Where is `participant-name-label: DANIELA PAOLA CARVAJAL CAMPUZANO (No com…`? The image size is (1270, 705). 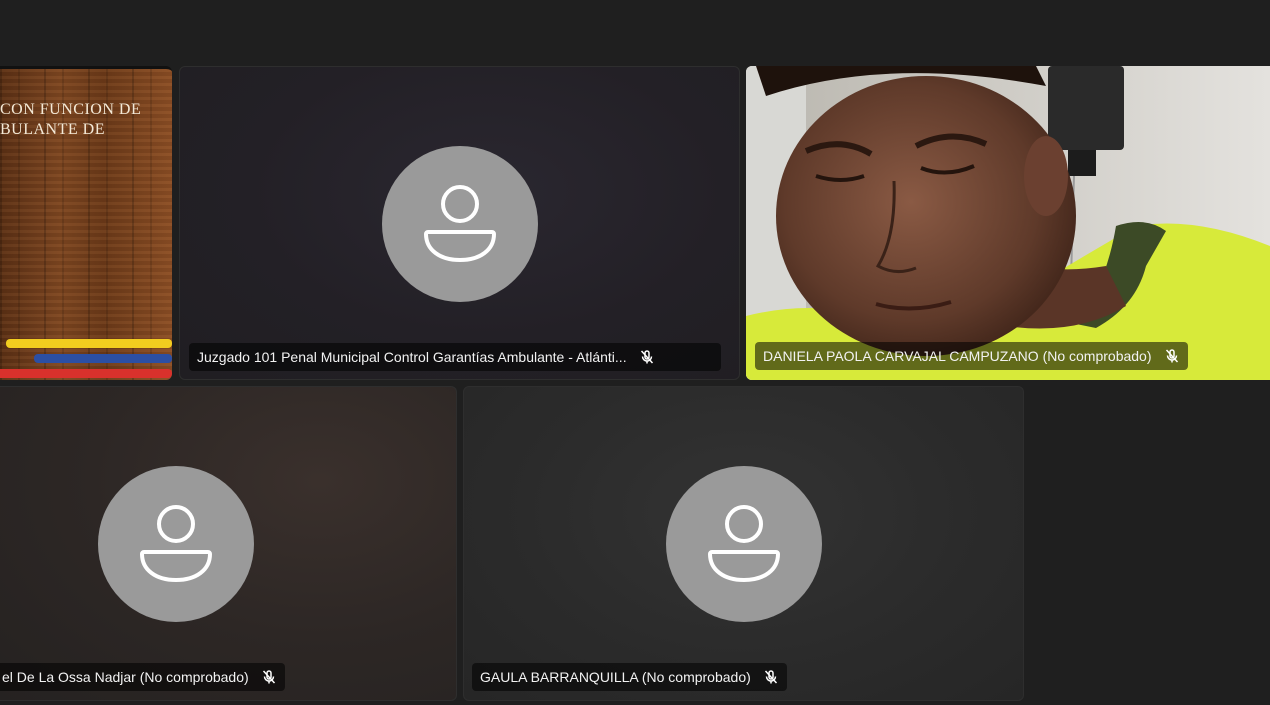
participant-name-label: DANIELA PAOLA CARVAJAL CAMPUZANO (No com… is located at coordinates (971, 356).